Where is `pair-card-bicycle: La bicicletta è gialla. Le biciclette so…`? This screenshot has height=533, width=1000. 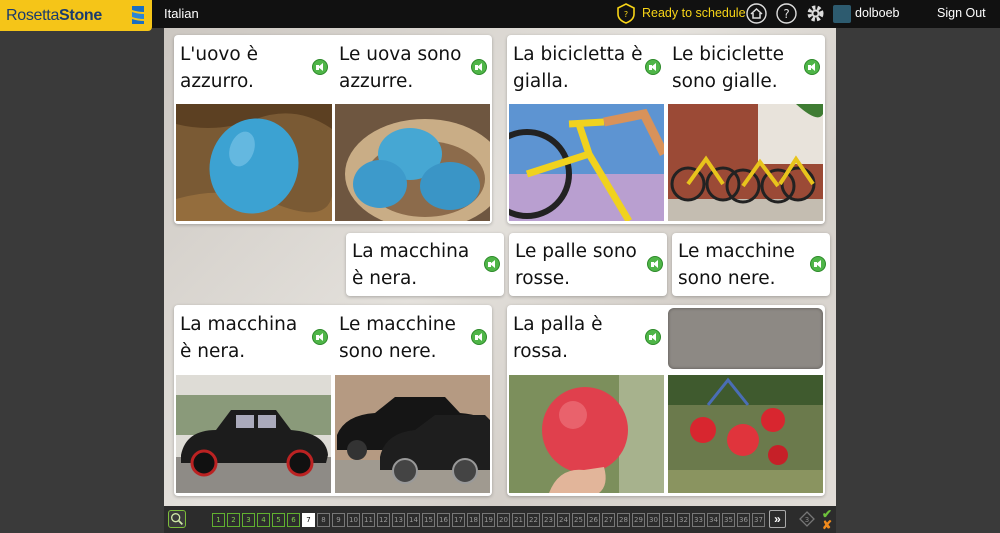 pair-card-bicycle: La bicicletta è gialla. Le biciclette so… is located at coordinates (666, 129).